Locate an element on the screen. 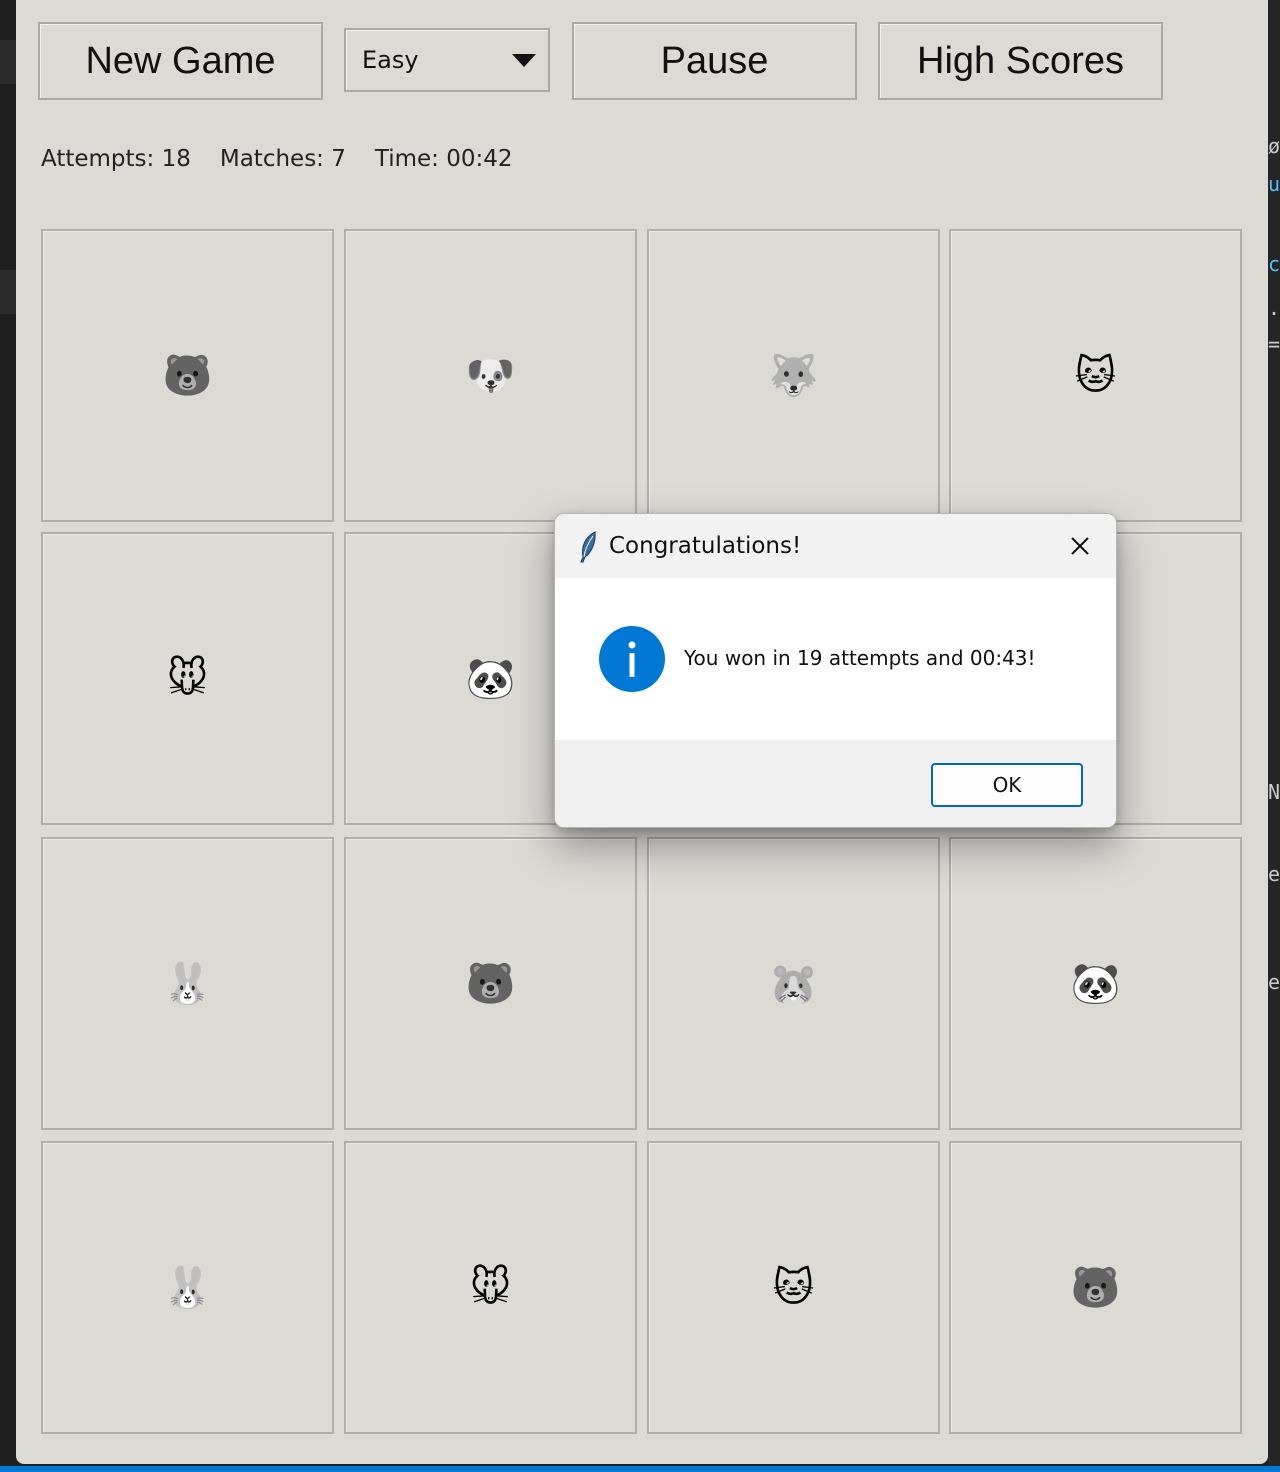 The width and height of the screenshot is (1280, 1472). background-text-fragment: ø is located at coordinates (1274, 146).